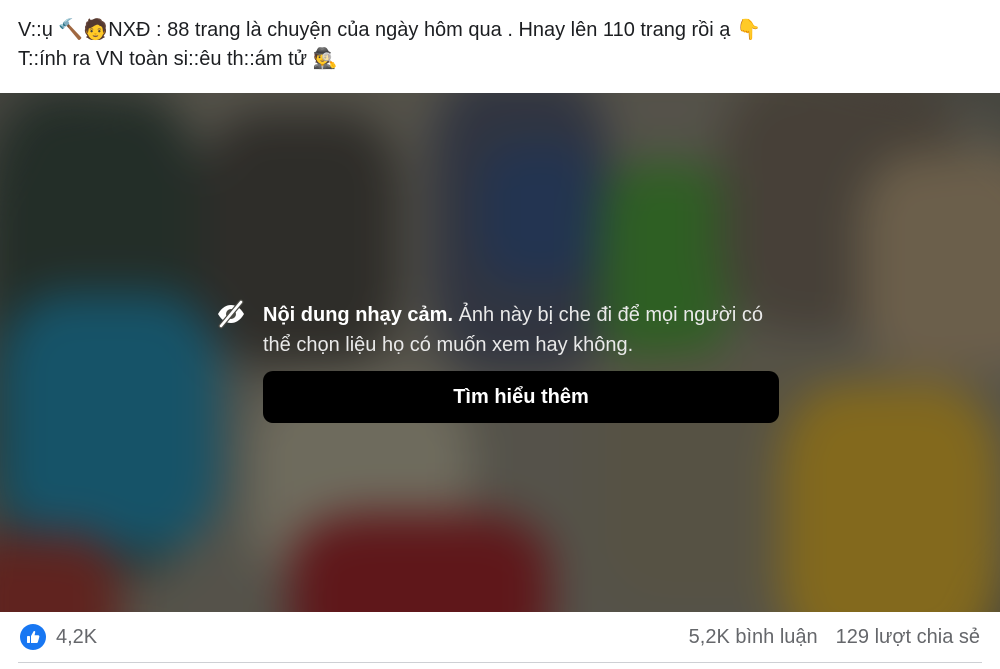 The height and width of the screenshot is (669, 1000). Describe the element at coordinates (178, 59) in the screenshot. I see `post-caption-line-2: T::ính ra VN toàn si::êu th::ám tử 🕵️` at that location.